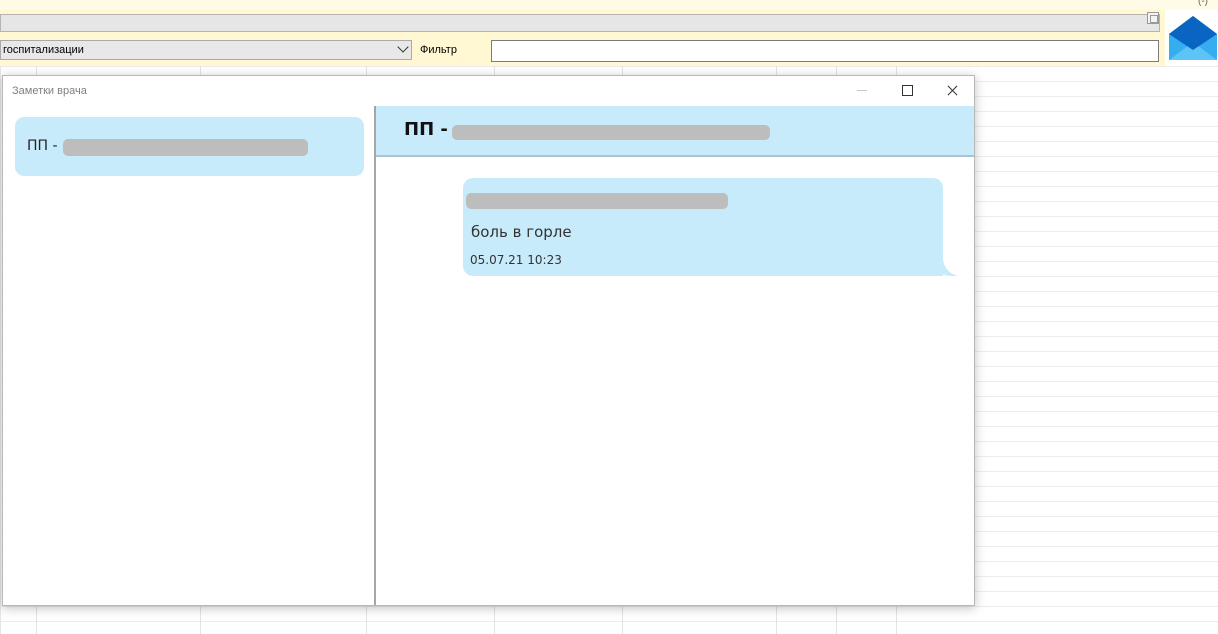 Image resolution: width=1218 pixels, height=634 pixels. I want to click on app-toolbar-row1, so click(582, 23).